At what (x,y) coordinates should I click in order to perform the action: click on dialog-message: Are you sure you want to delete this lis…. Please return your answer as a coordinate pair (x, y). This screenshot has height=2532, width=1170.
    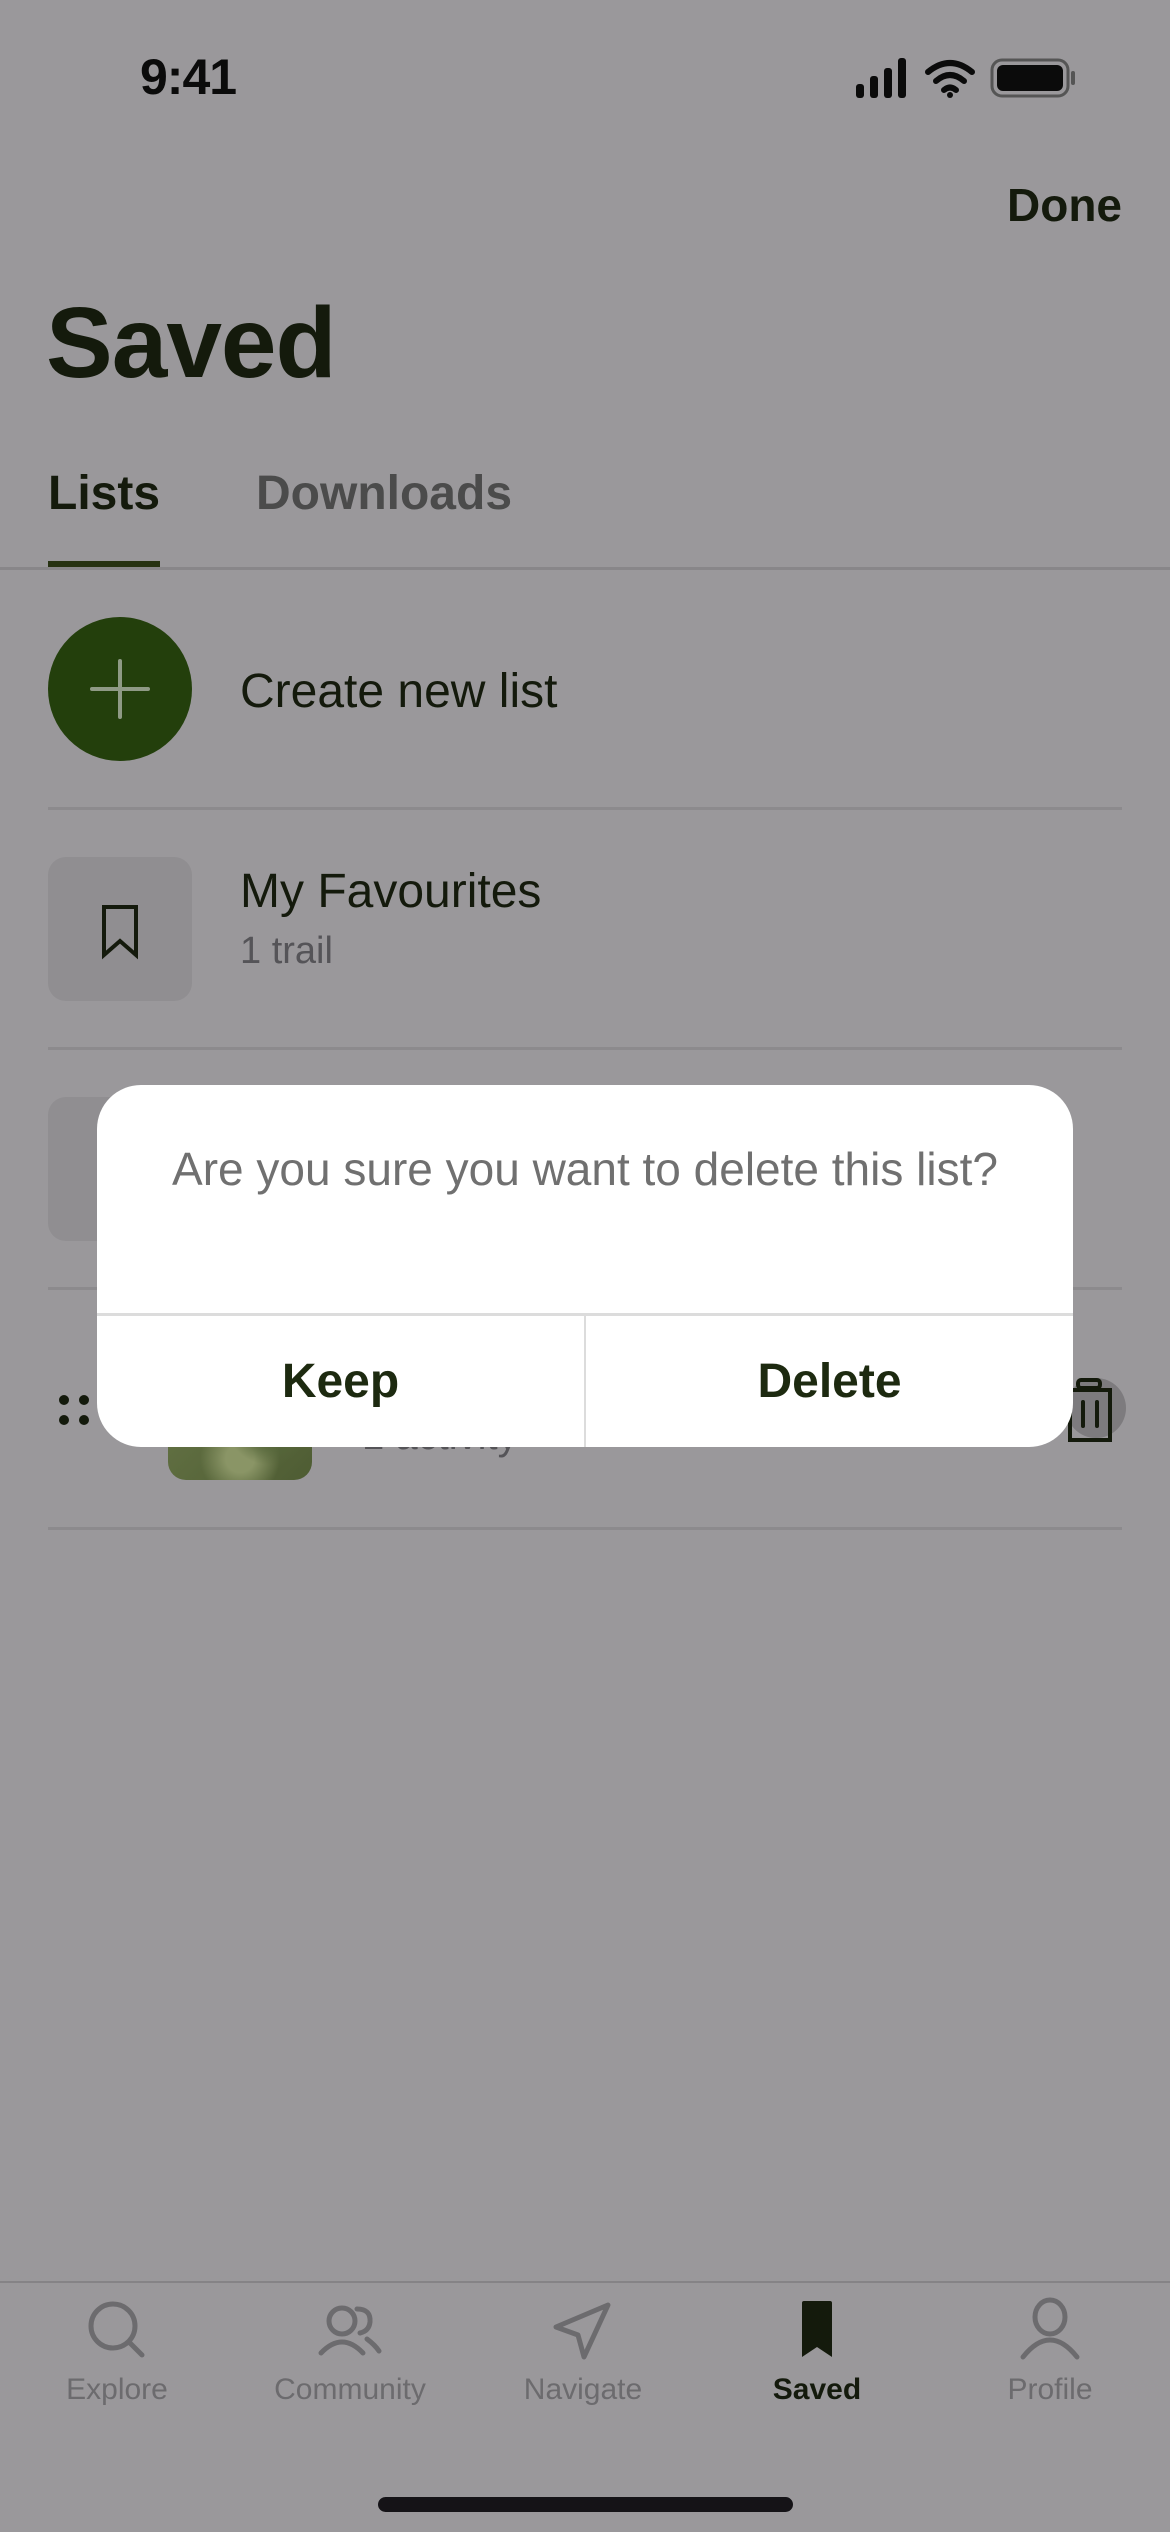
    Looking at the image, I should click on (585, 1169).